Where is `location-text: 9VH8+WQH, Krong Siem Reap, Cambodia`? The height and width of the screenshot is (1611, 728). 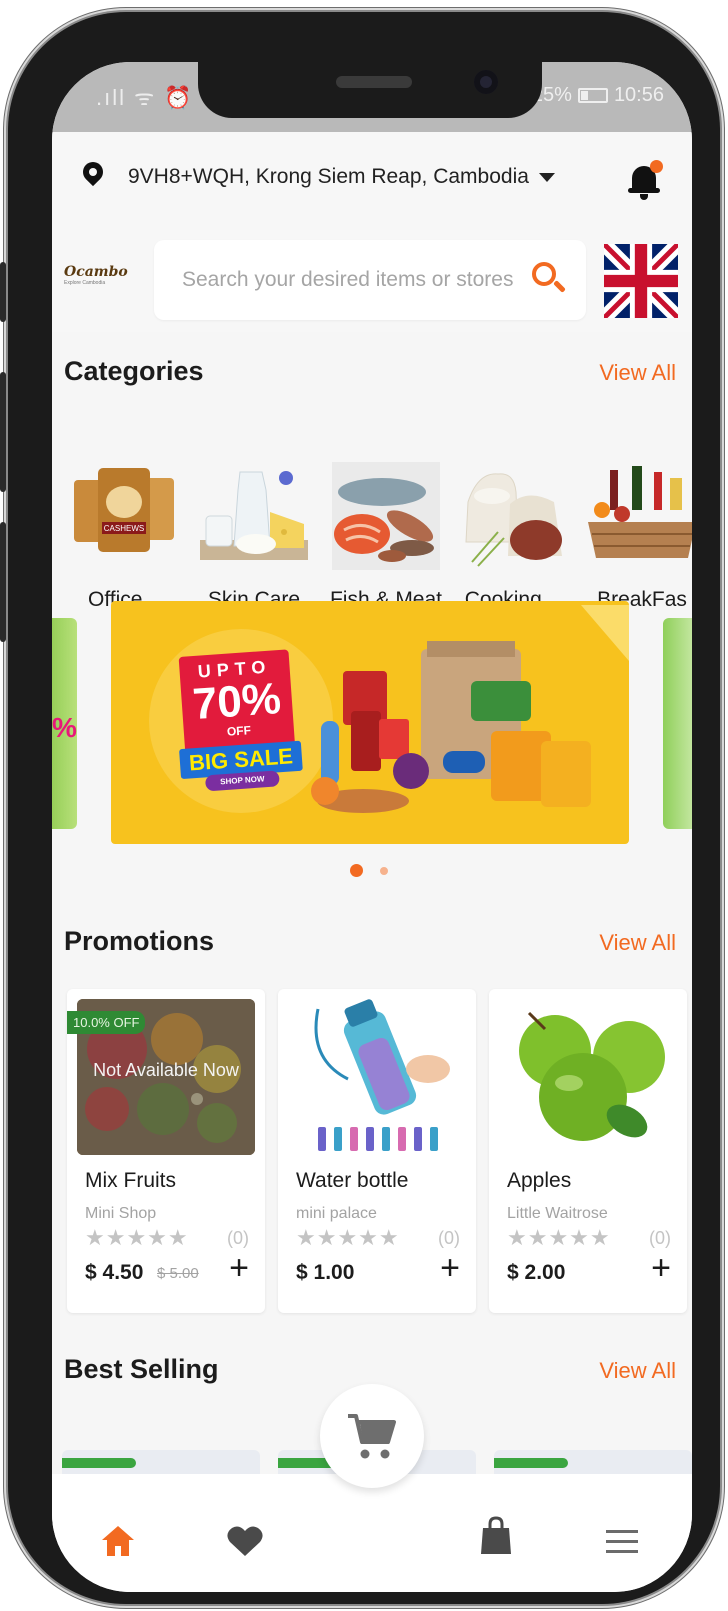
location-text: 9VH8+WQH, Krong Siem Reap, Cambodia is located at coordinates (328, 176).